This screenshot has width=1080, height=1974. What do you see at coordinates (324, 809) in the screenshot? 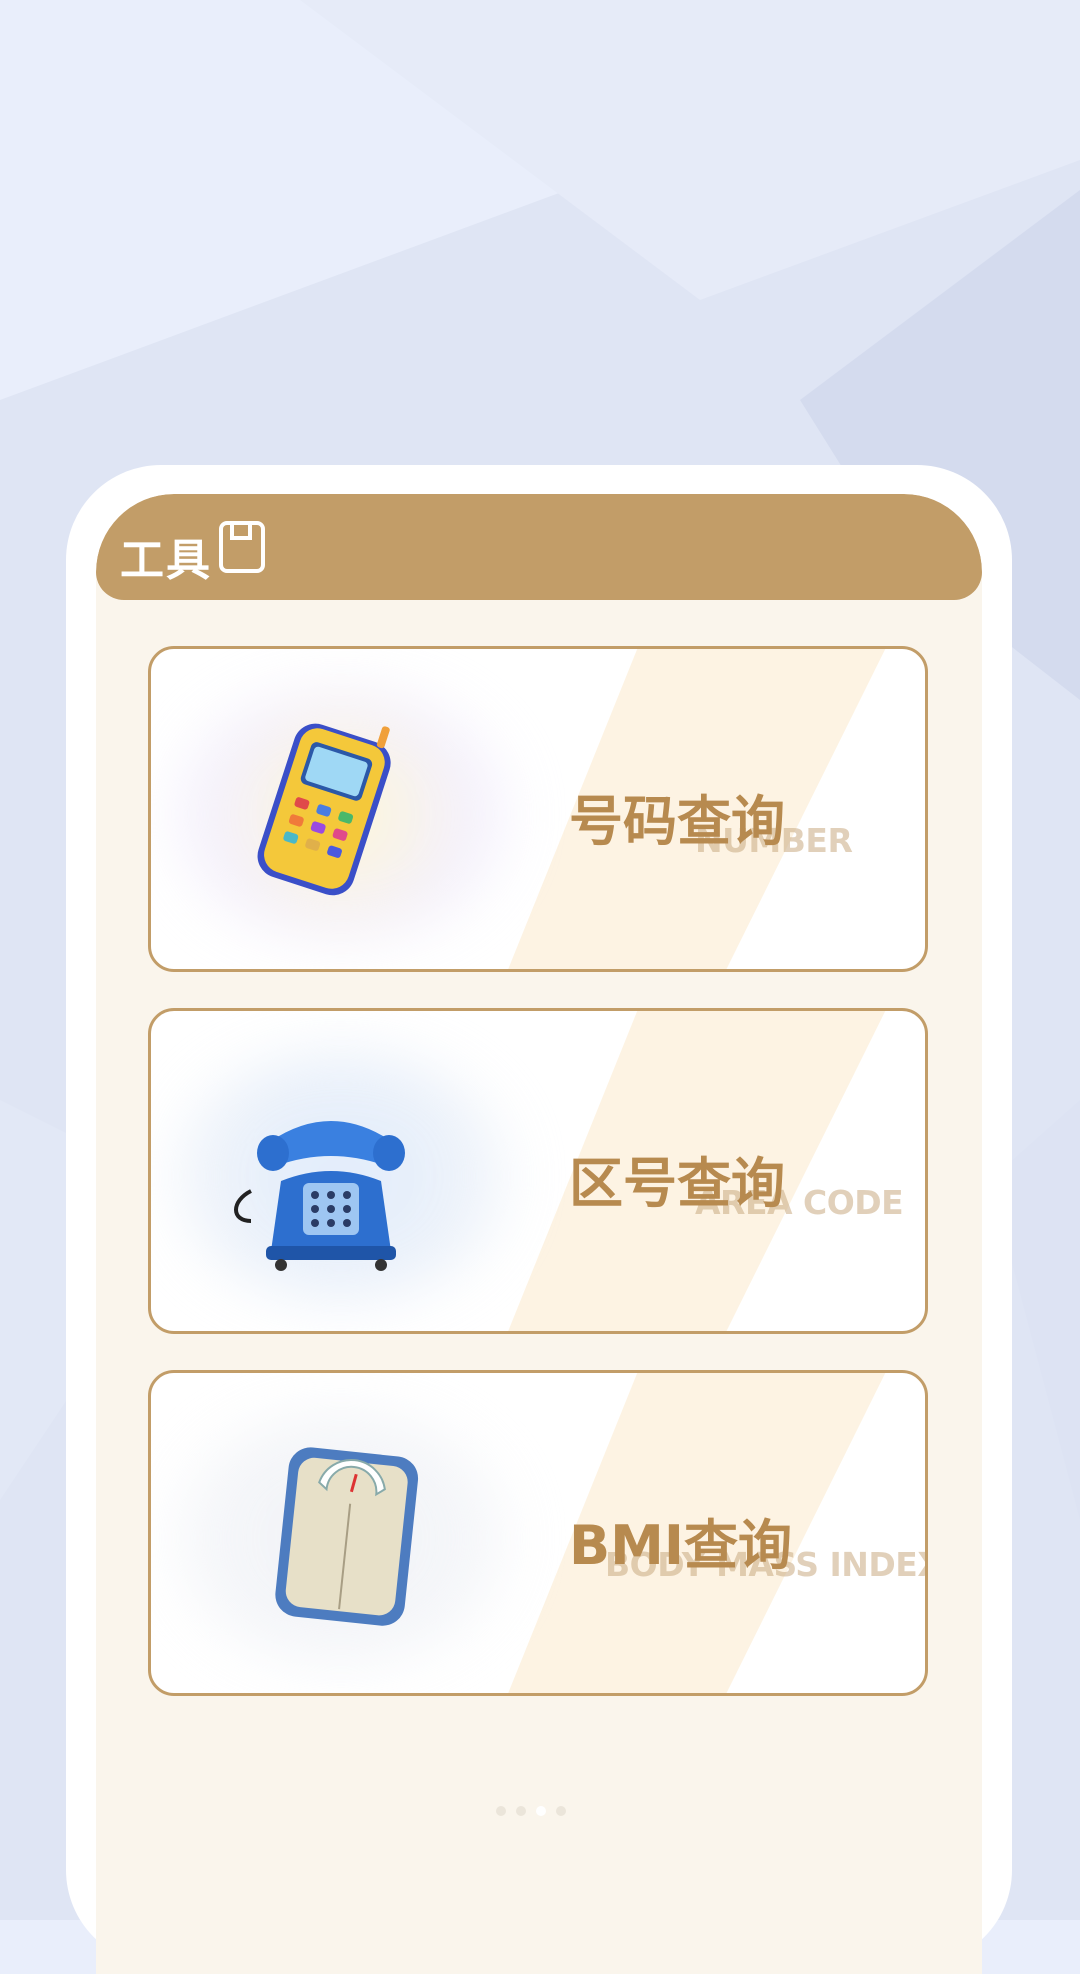
I see `mobile-phone-icon` at bounding box center [324, 809].